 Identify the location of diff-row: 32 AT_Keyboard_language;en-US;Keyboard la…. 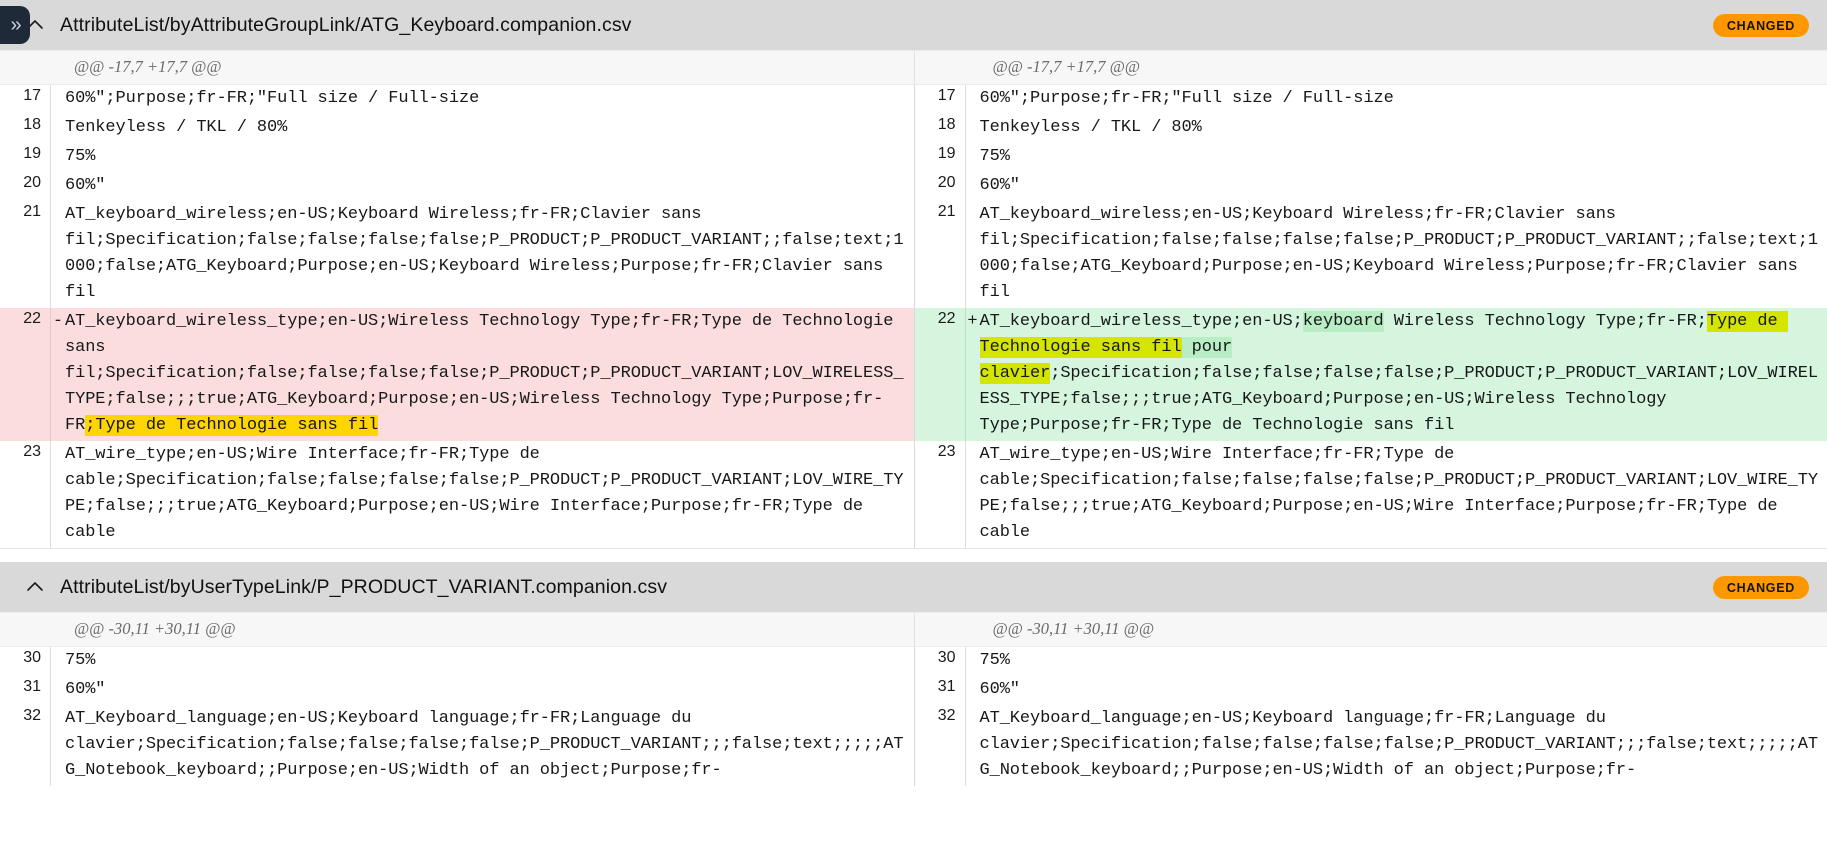
(1370, 745).